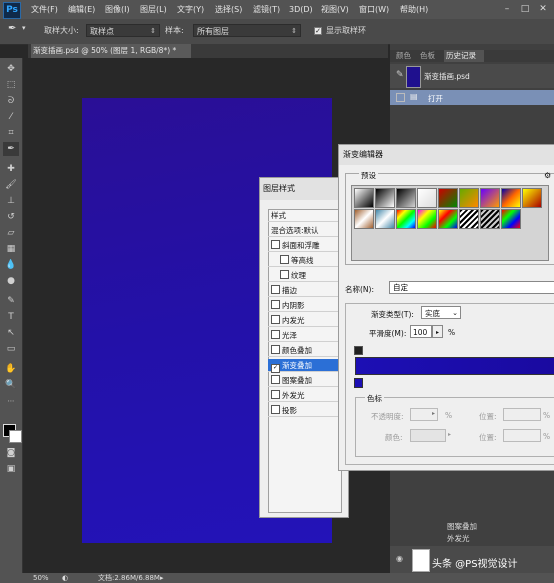 This screenshot has width=554, height=583. Describe the element at coordinates (11, 317) in the screenshot. I see `type-tool-icon: T` at that location.